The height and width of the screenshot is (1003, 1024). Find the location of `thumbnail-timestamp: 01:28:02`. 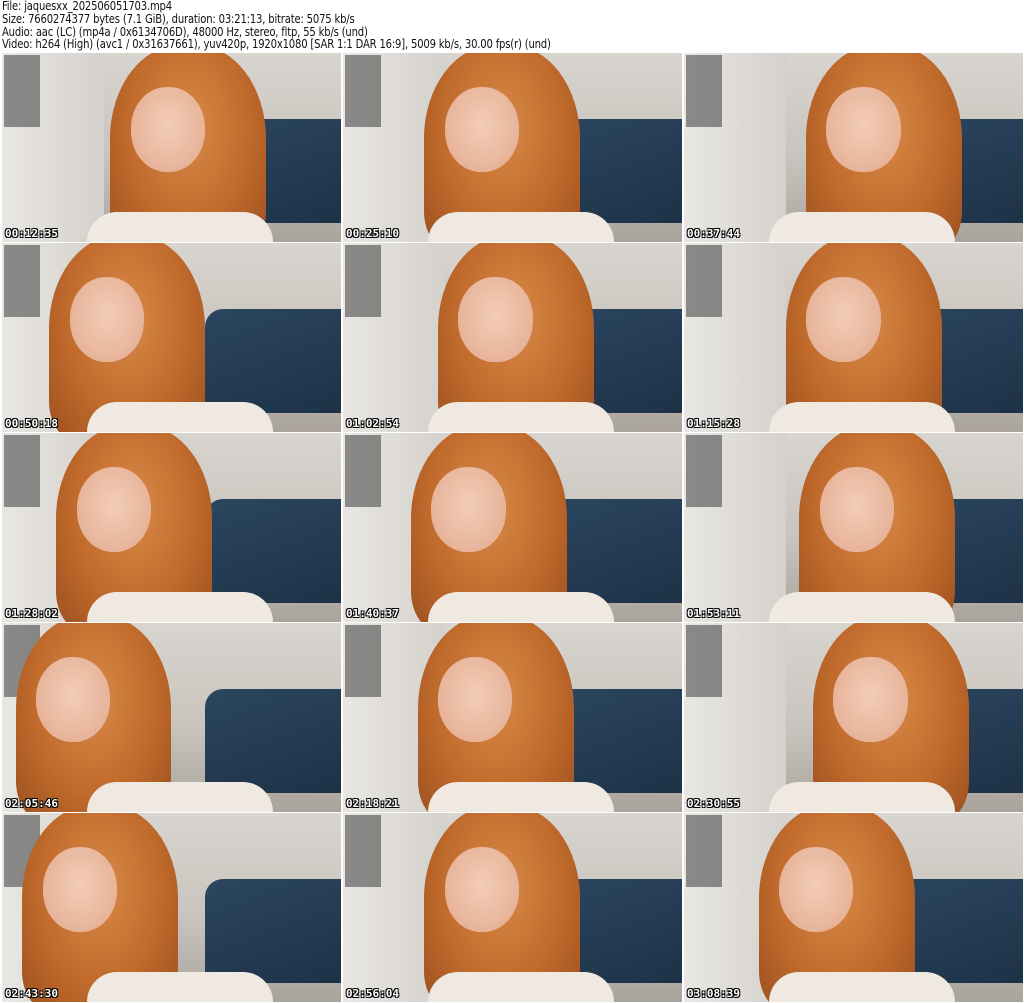

thumbnail-timestamp: 01:28:02 is located at coordinates (31, 613).